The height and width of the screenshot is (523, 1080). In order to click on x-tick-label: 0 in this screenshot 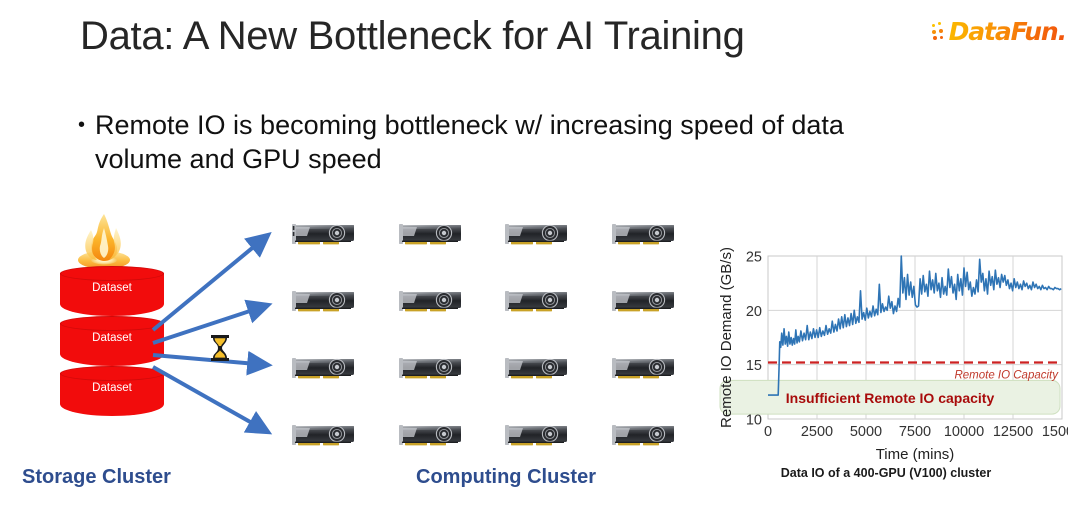, I will do `click(768, 432)`.